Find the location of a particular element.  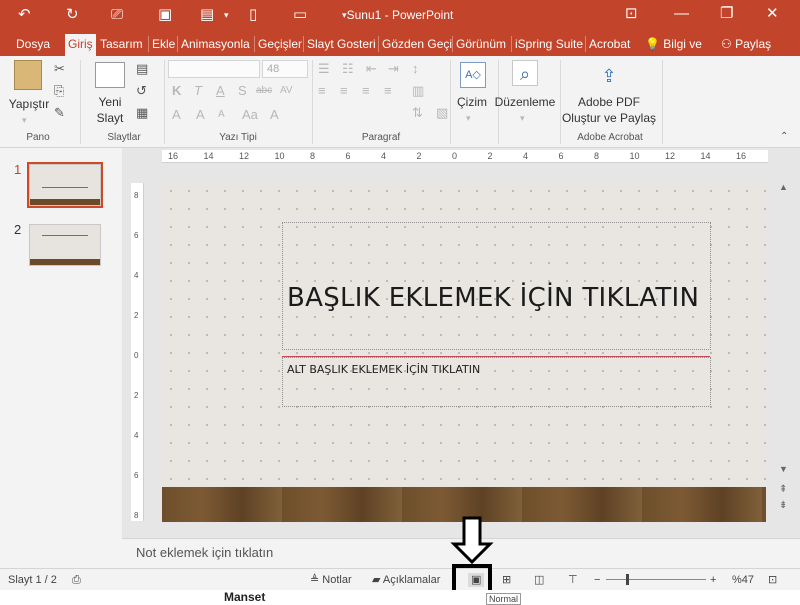

slide-sorter-icon: ⊞ is located at coordinates (507, 580).